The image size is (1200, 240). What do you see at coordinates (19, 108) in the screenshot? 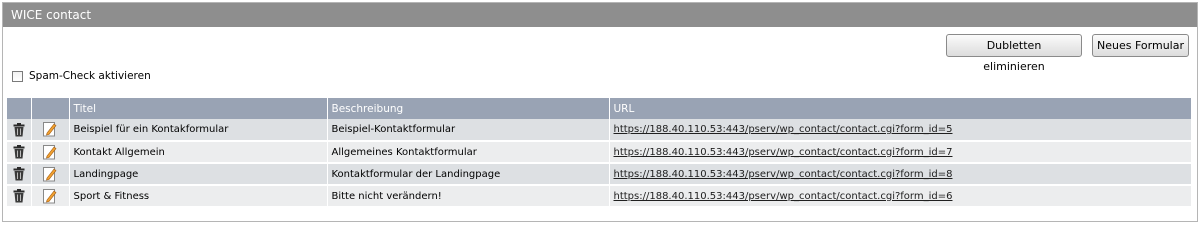
I see `column-header-delete` at bounding box center [19, 108].